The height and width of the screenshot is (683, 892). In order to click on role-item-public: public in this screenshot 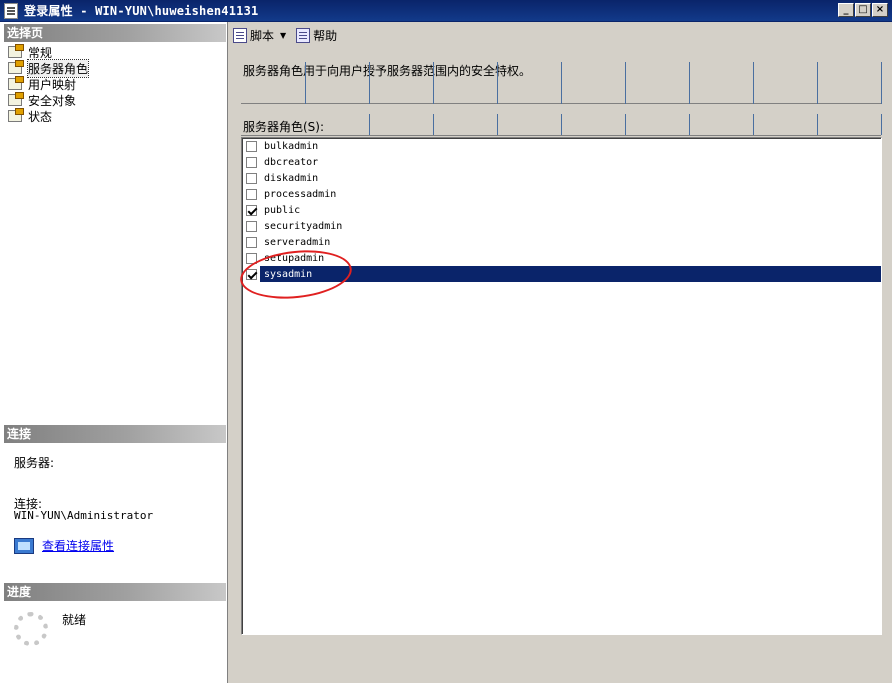, I will do `click(562, 210)`.